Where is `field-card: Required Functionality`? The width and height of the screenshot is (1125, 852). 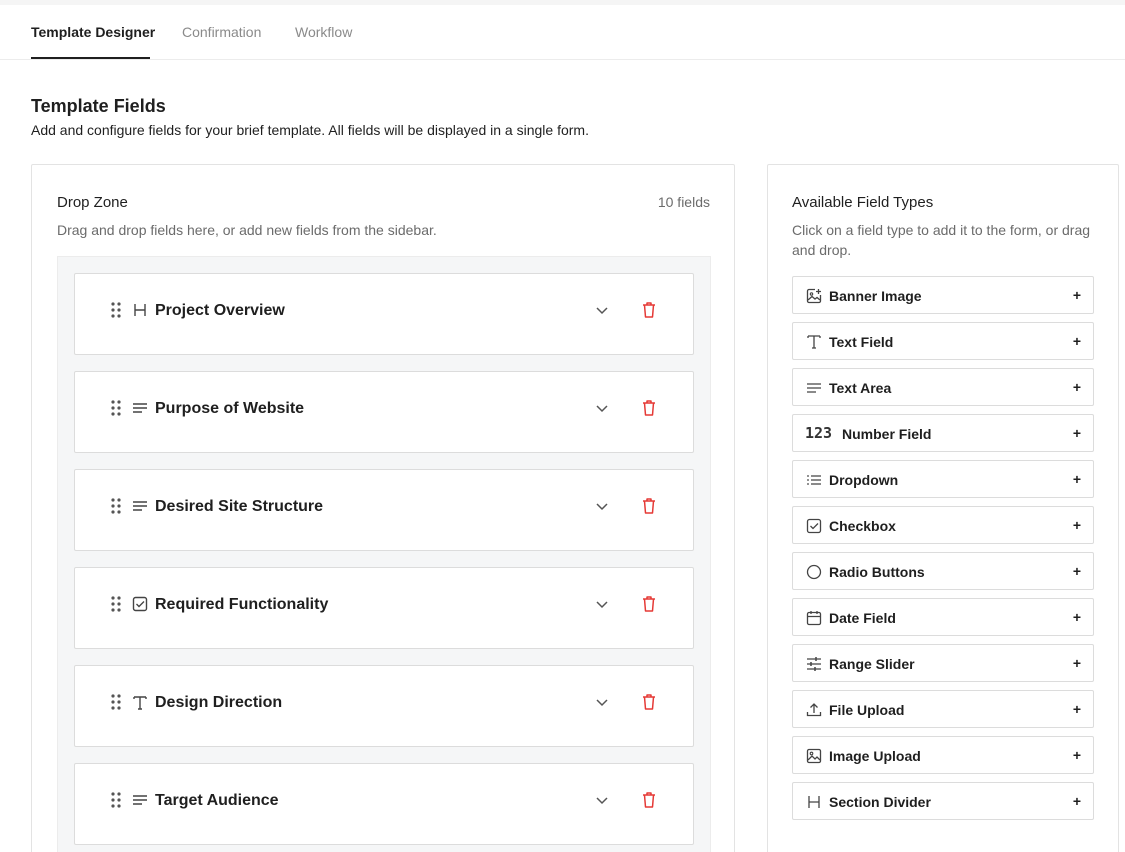 field-card: Required Functionality is located at coordinates (384, 608).